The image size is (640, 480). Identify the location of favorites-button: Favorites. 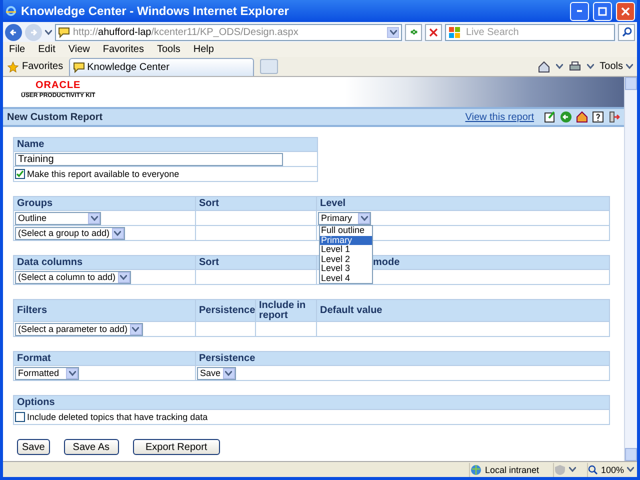
(35, 66).